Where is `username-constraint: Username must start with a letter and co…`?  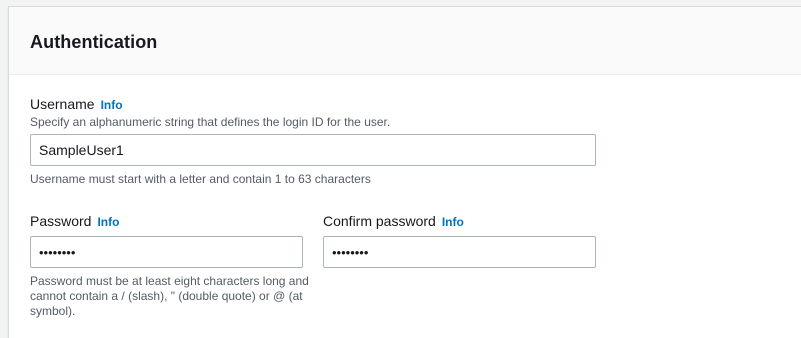
username-constraint: Username must start with a letter and co… is located at coordinates (200, 179).